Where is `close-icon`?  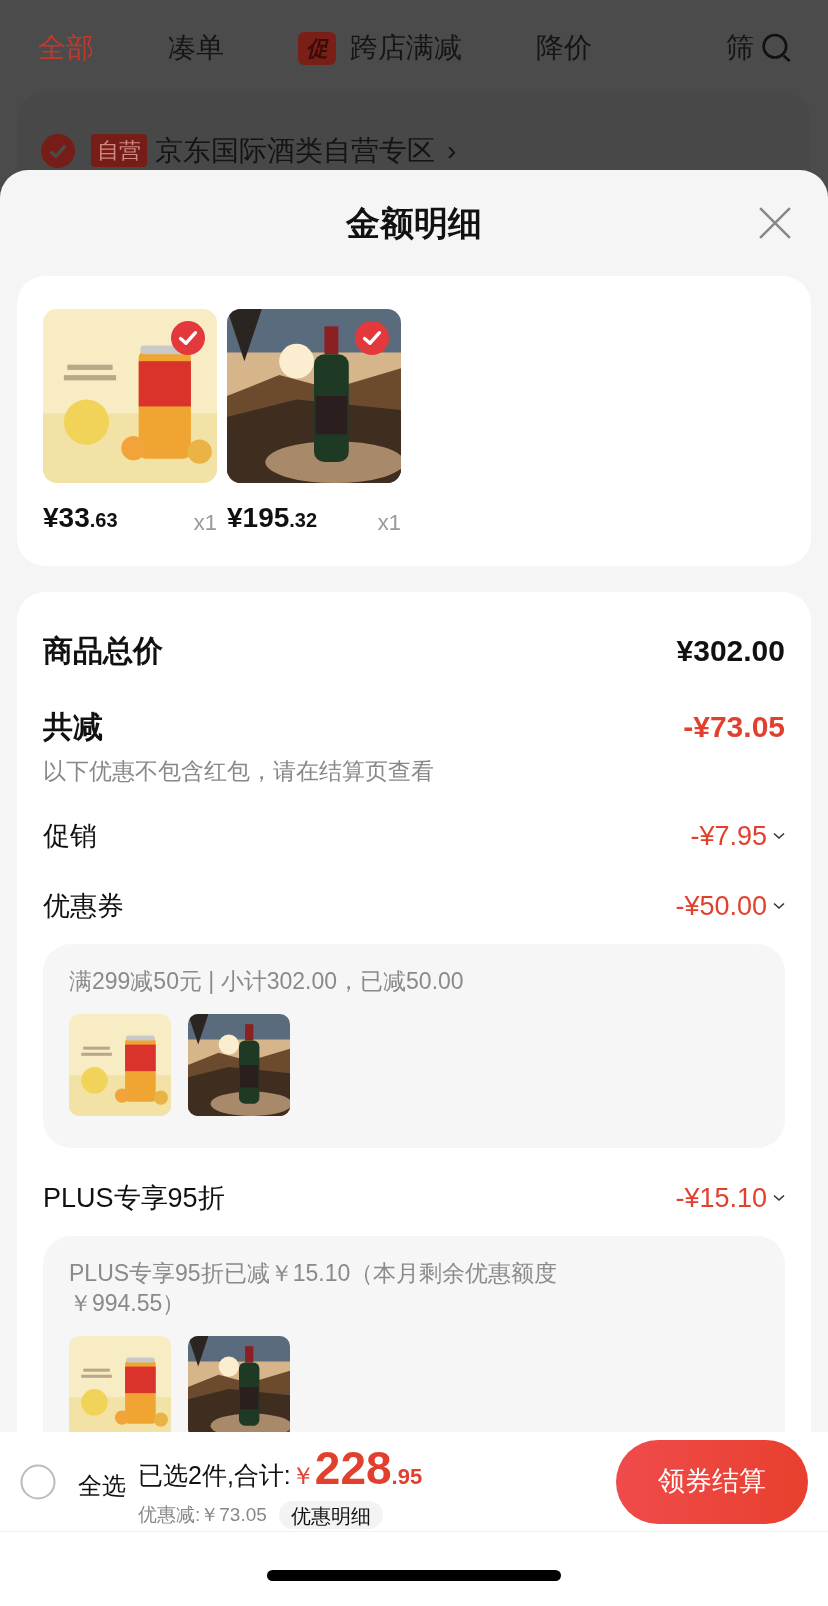
close-icon is located at coordinates (775, 223).